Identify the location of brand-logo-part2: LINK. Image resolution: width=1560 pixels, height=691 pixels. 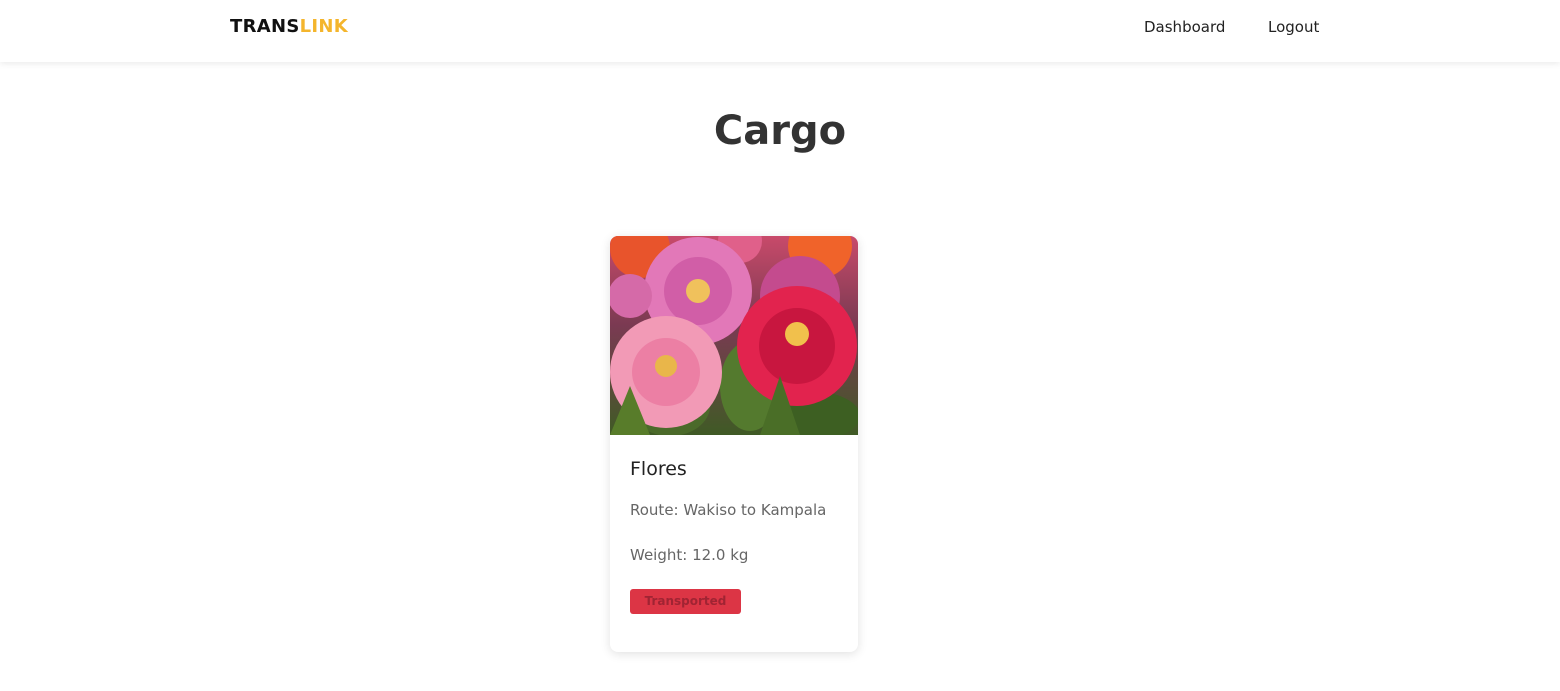
(323, 26).